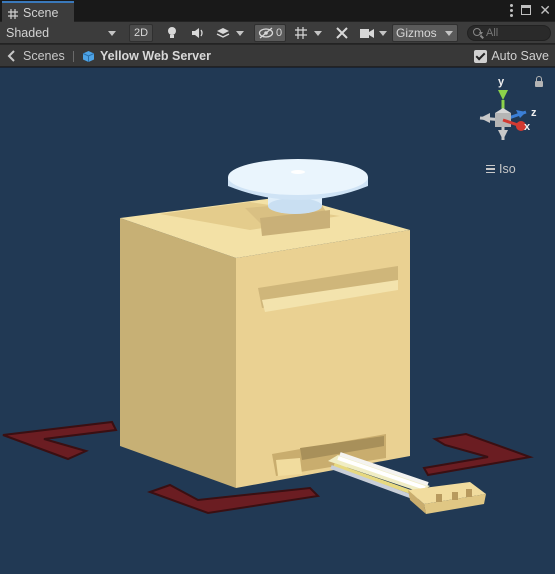 This screenshot has height=574, width=555. I want to click on hierarchy-search-input: All, so click(509, 33).